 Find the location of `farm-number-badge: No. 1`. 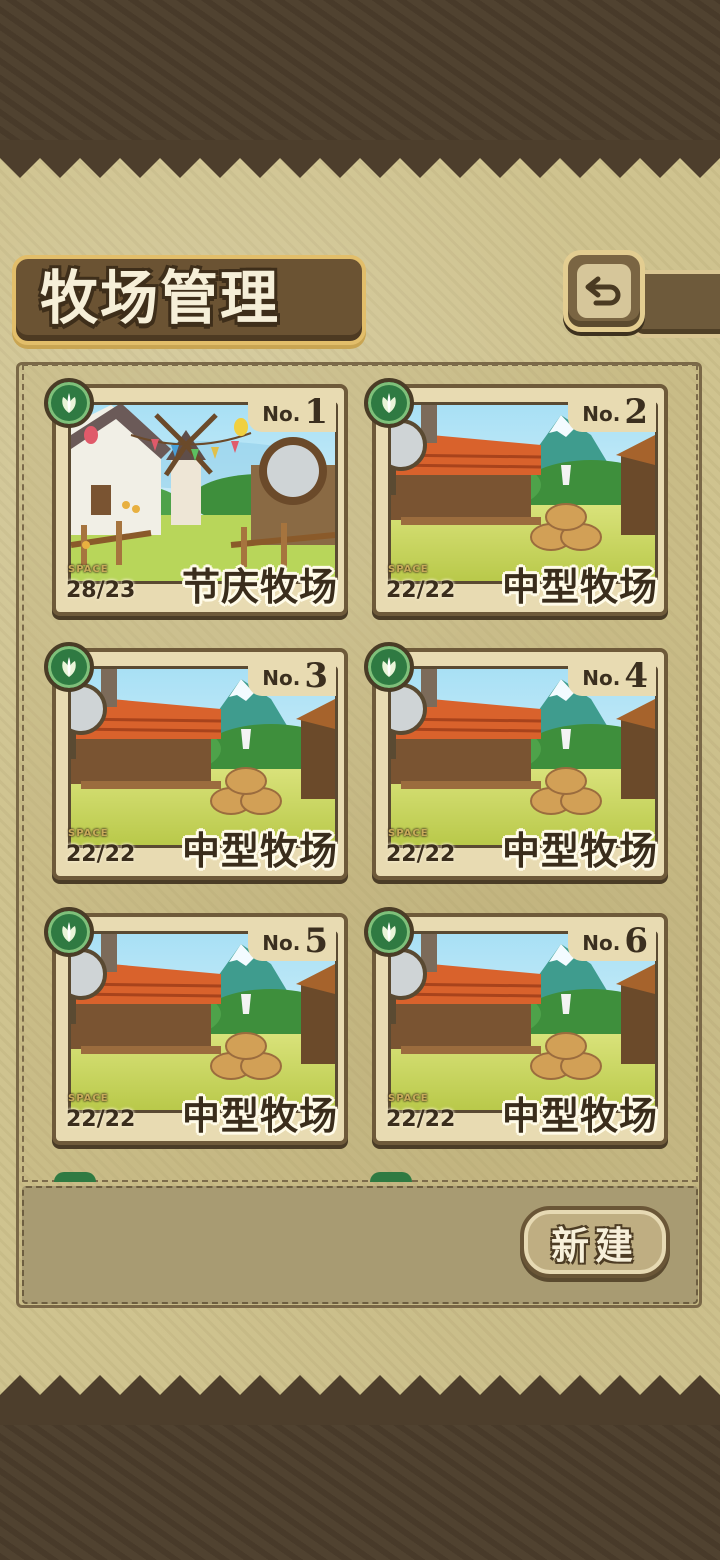

farm-number-badge: No. 1 is located at coordinates (292, 411).